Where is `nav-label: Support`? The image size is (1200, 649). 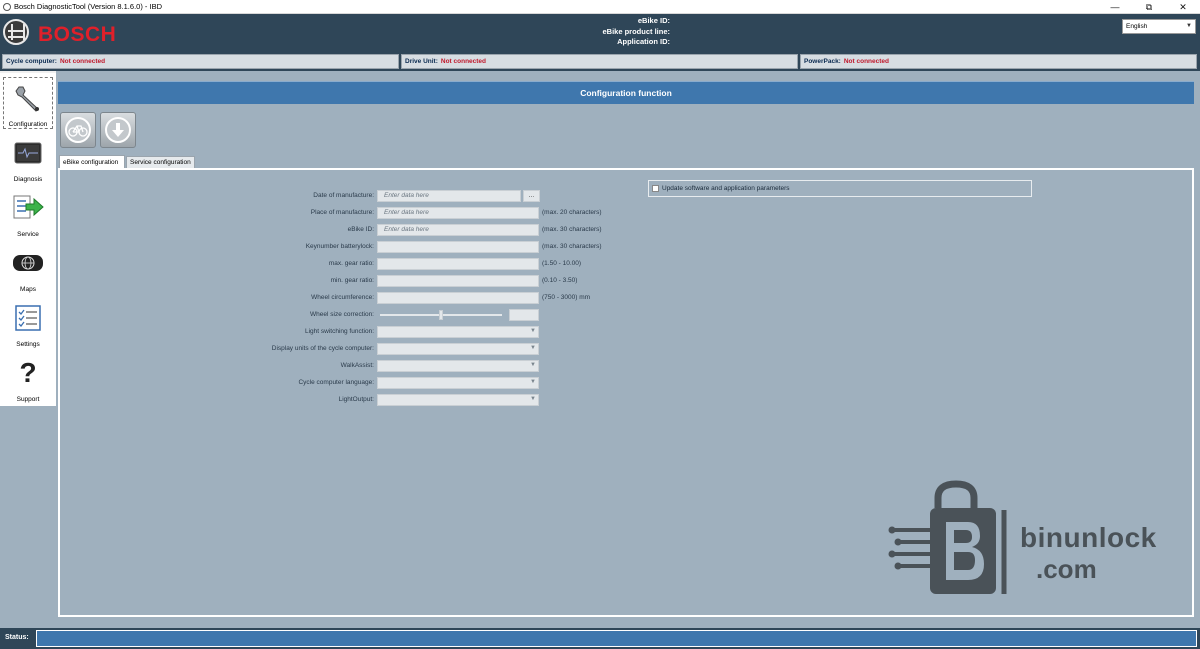 nav-label: Support is located at coordinates (28, 399).